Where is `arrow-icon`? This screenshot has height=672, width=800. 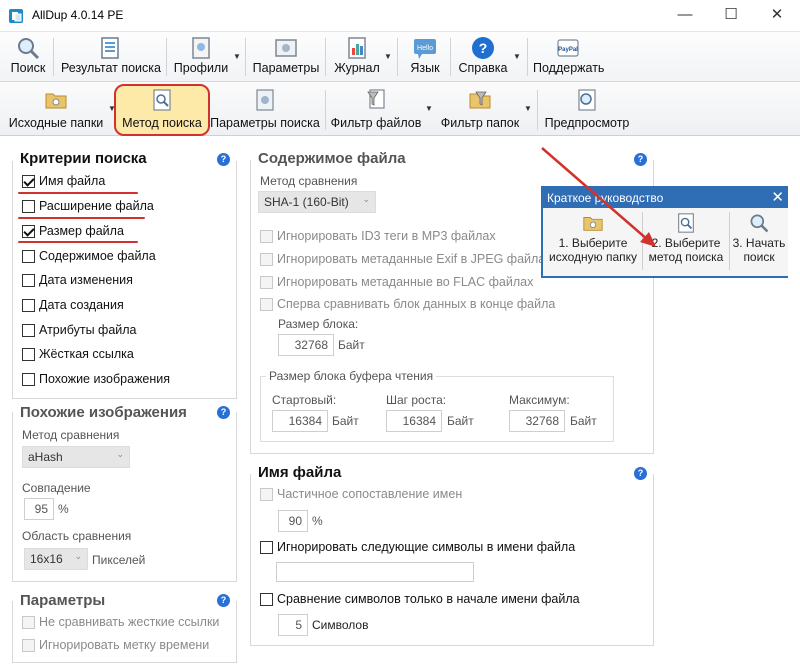
arrow-icon is located at coordinates (595, 194).